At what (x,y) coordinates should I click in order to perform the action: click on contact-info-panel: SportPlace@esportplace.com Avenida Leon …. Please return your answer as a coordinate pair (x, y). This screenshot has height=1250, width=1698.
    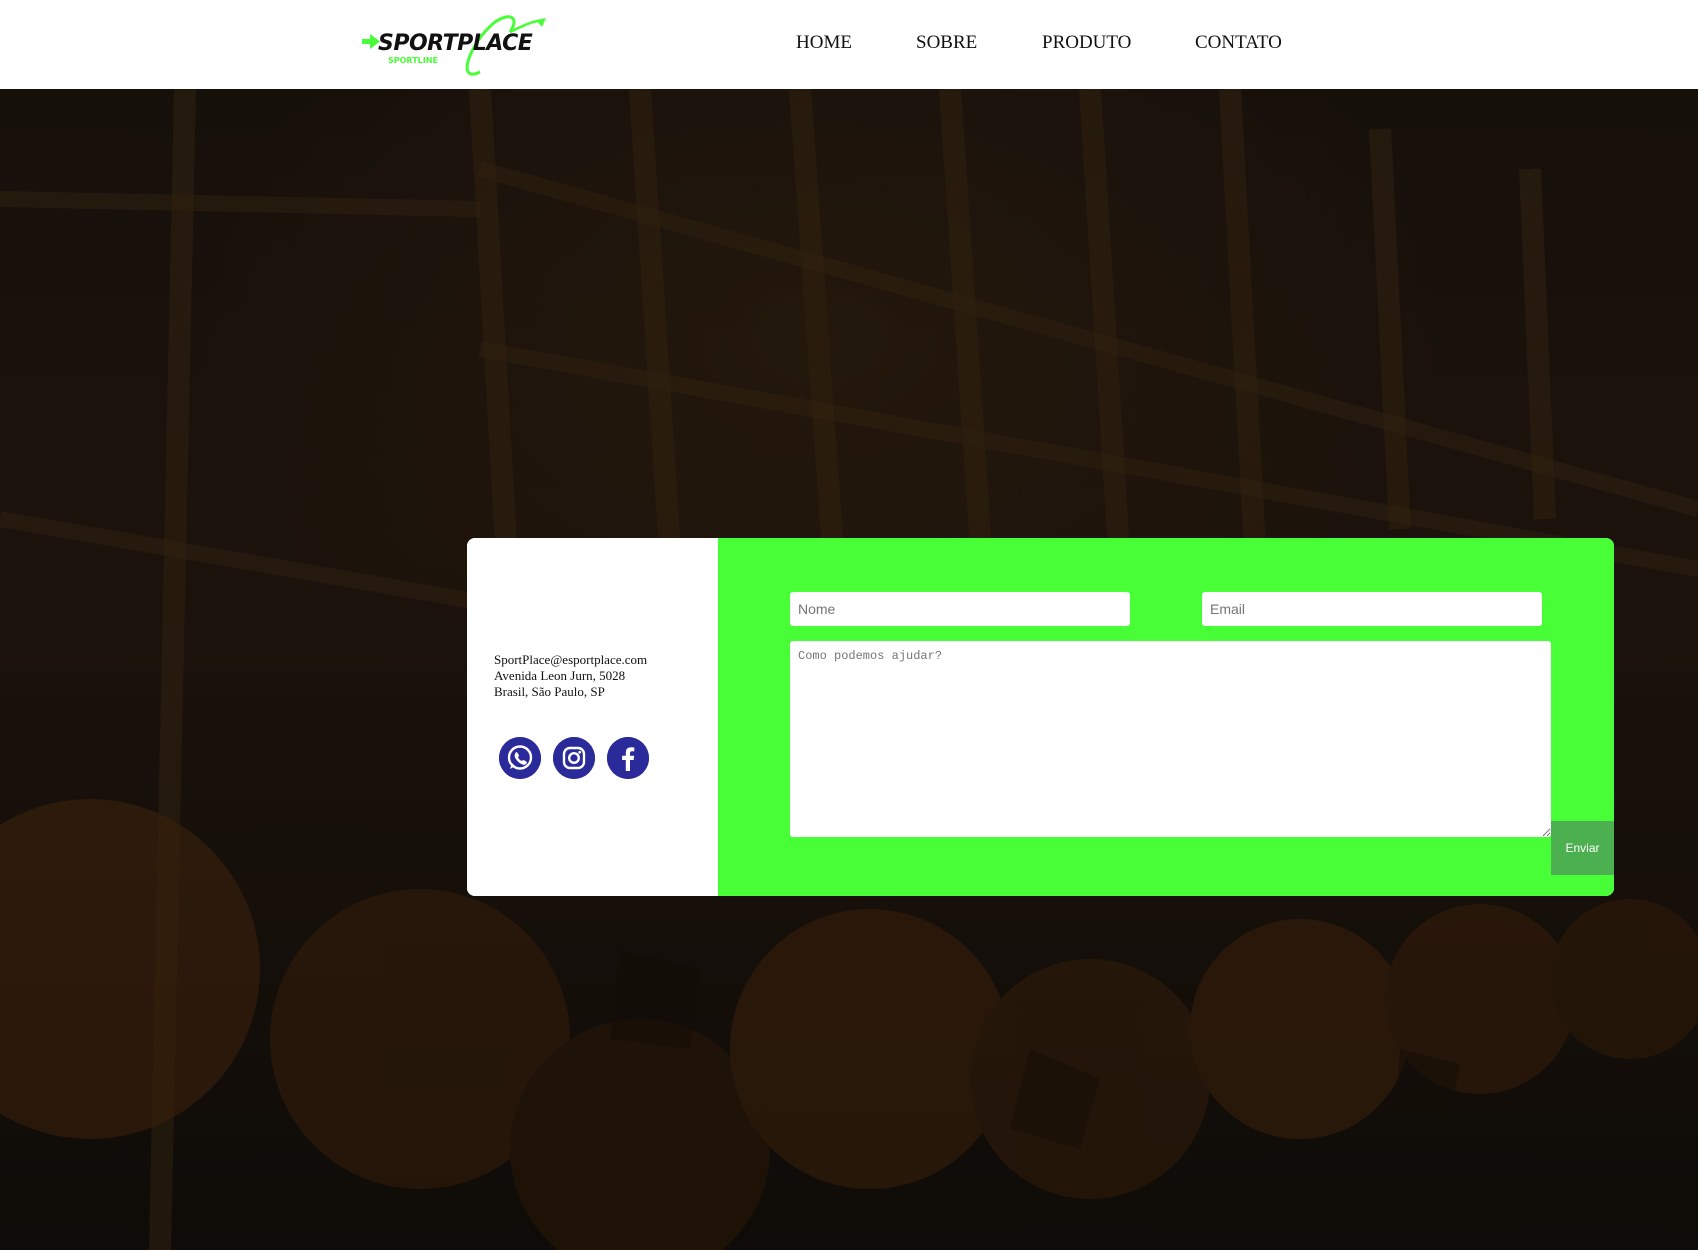
    Looking at the image, I should click on (592, 717).